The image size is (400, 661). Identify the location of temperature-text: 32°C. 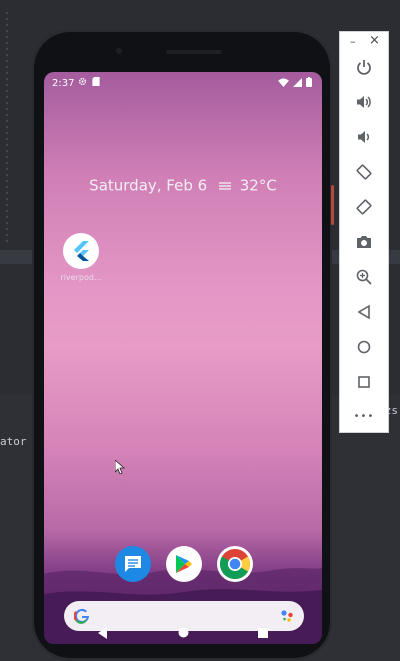
(258, 186).